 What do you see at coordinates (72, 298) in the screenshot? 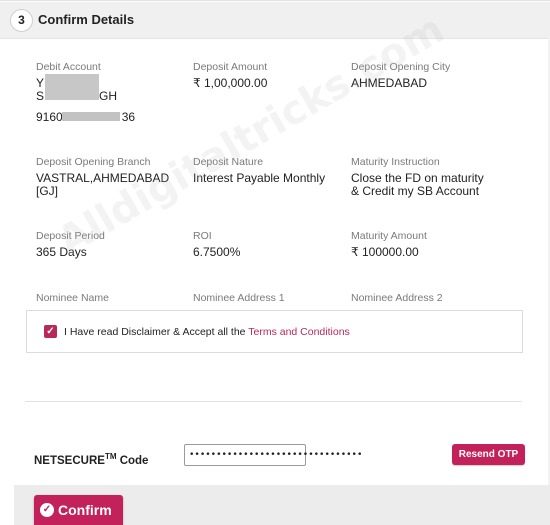
I see `nominee-name-label: Nominee Name` at bounding box center [72, 298].